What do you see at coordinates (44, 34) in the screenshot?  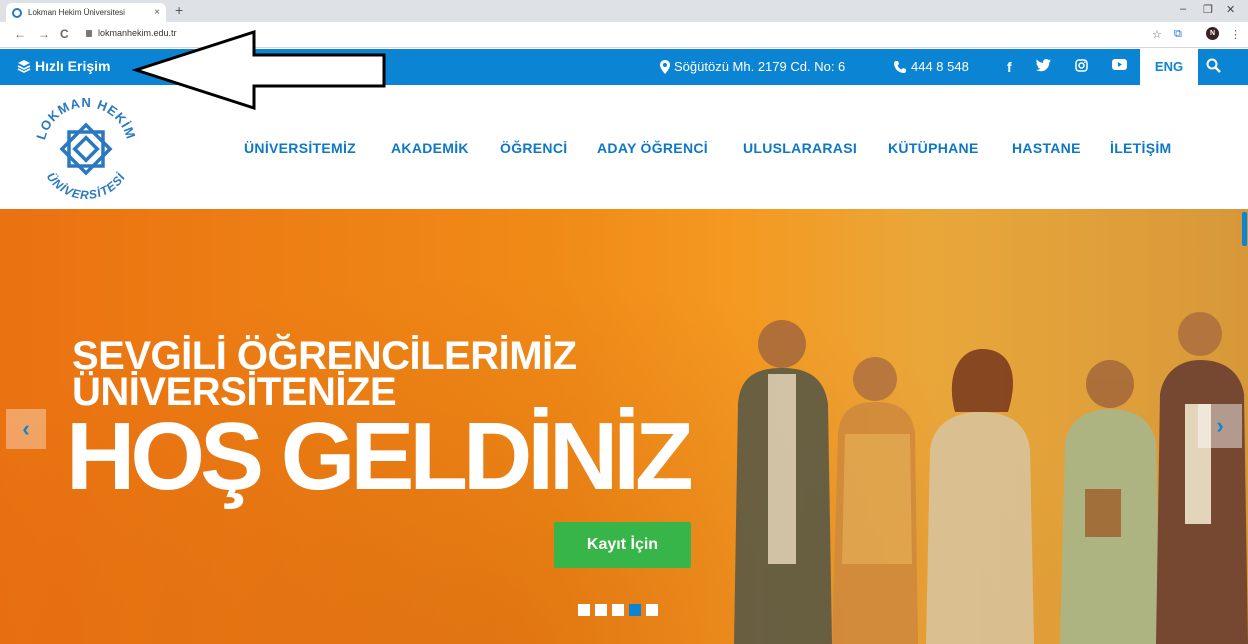 I see `forward-button: →` at bounding box center [44, 34].